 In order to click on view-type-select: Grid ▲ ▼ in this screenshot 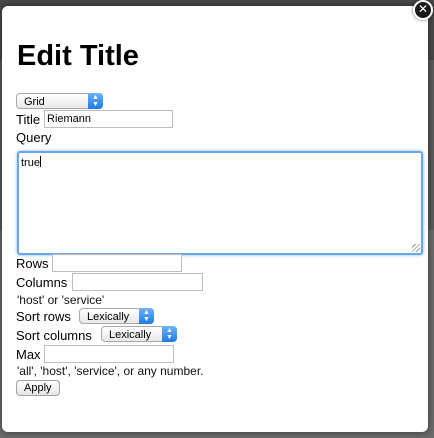, I will do `click(59, 101)`.